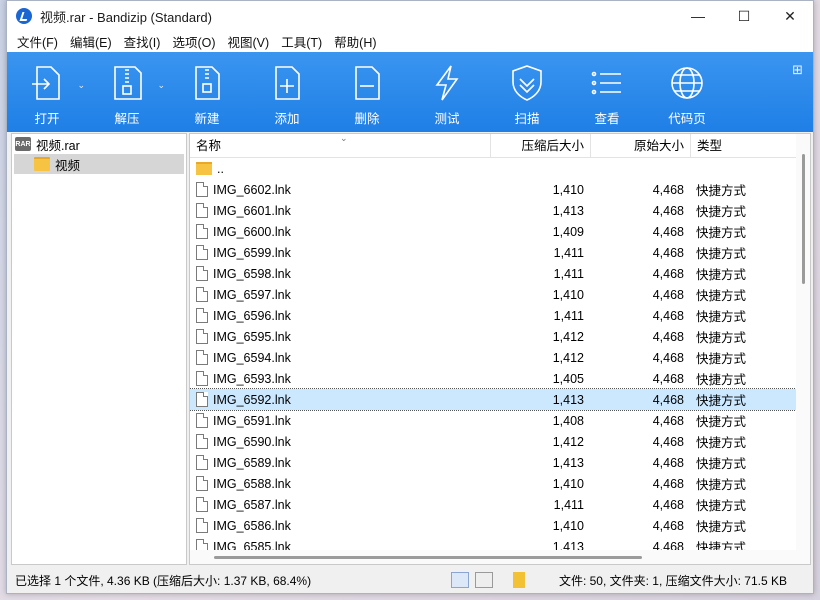 This screenshot has width=820, height=600. What do you see at coordinates (640, 146) in the screenshot?
I see `column-header-original-size: 原始大小` at bounding box center [640, 146].